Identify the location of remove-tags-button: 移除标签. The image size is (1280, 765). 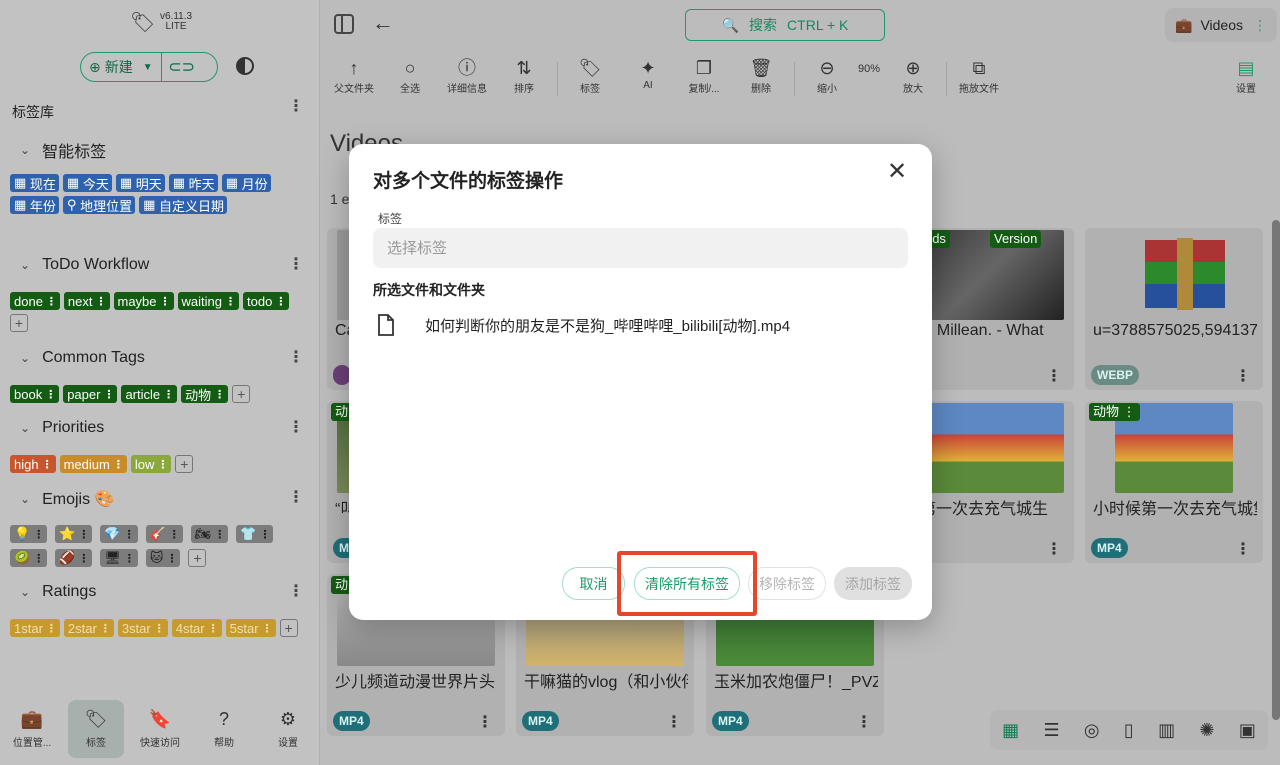
(787, 583).